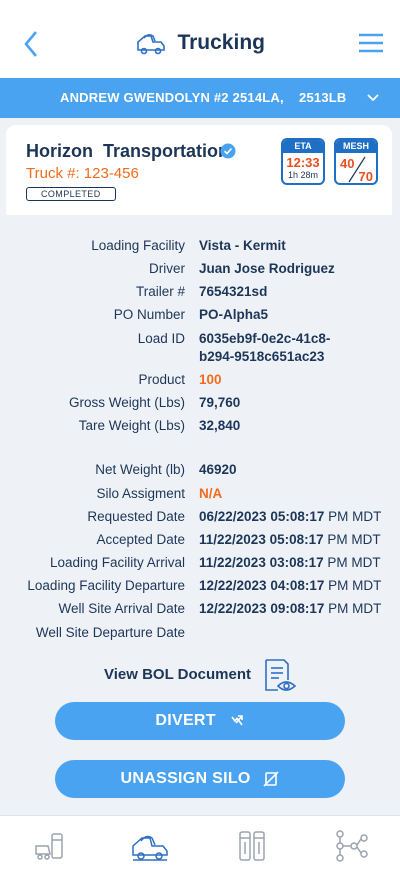 The image size is (400, 875). I want to click on detail-key: Well Site Arrival Date, so click(121, 608).